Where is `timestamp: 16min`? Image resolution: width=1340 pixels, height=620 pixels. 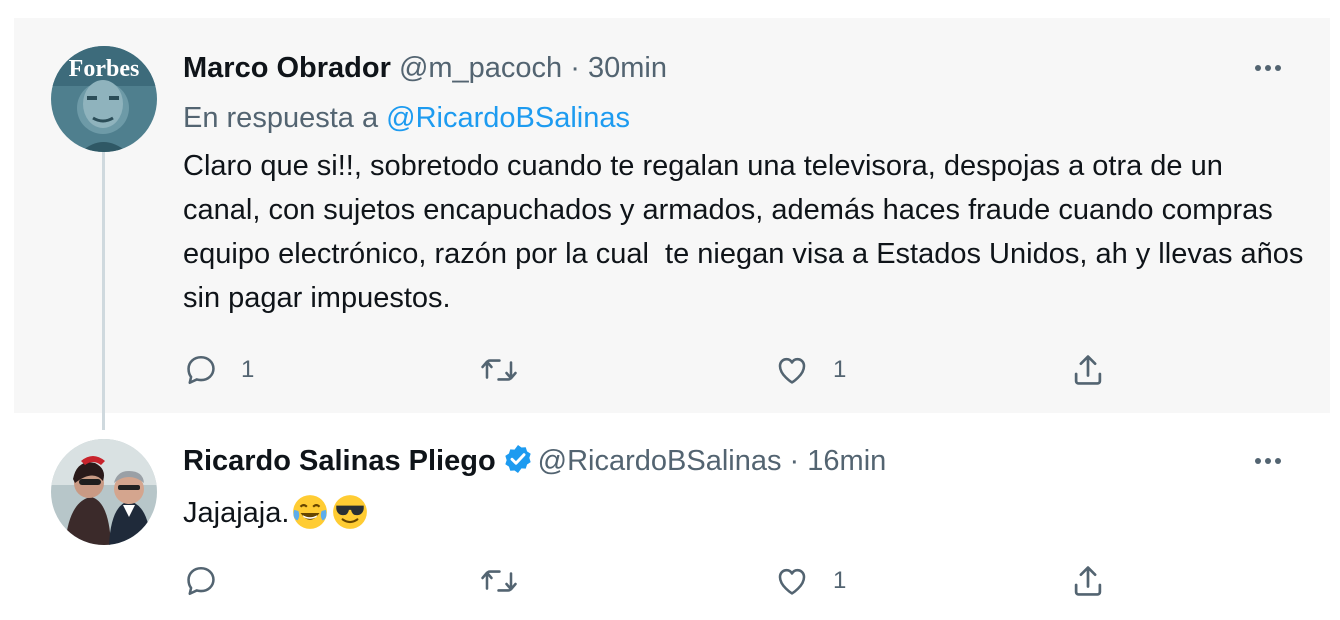 timestamp: 16min is located at coordinates (846, 461).